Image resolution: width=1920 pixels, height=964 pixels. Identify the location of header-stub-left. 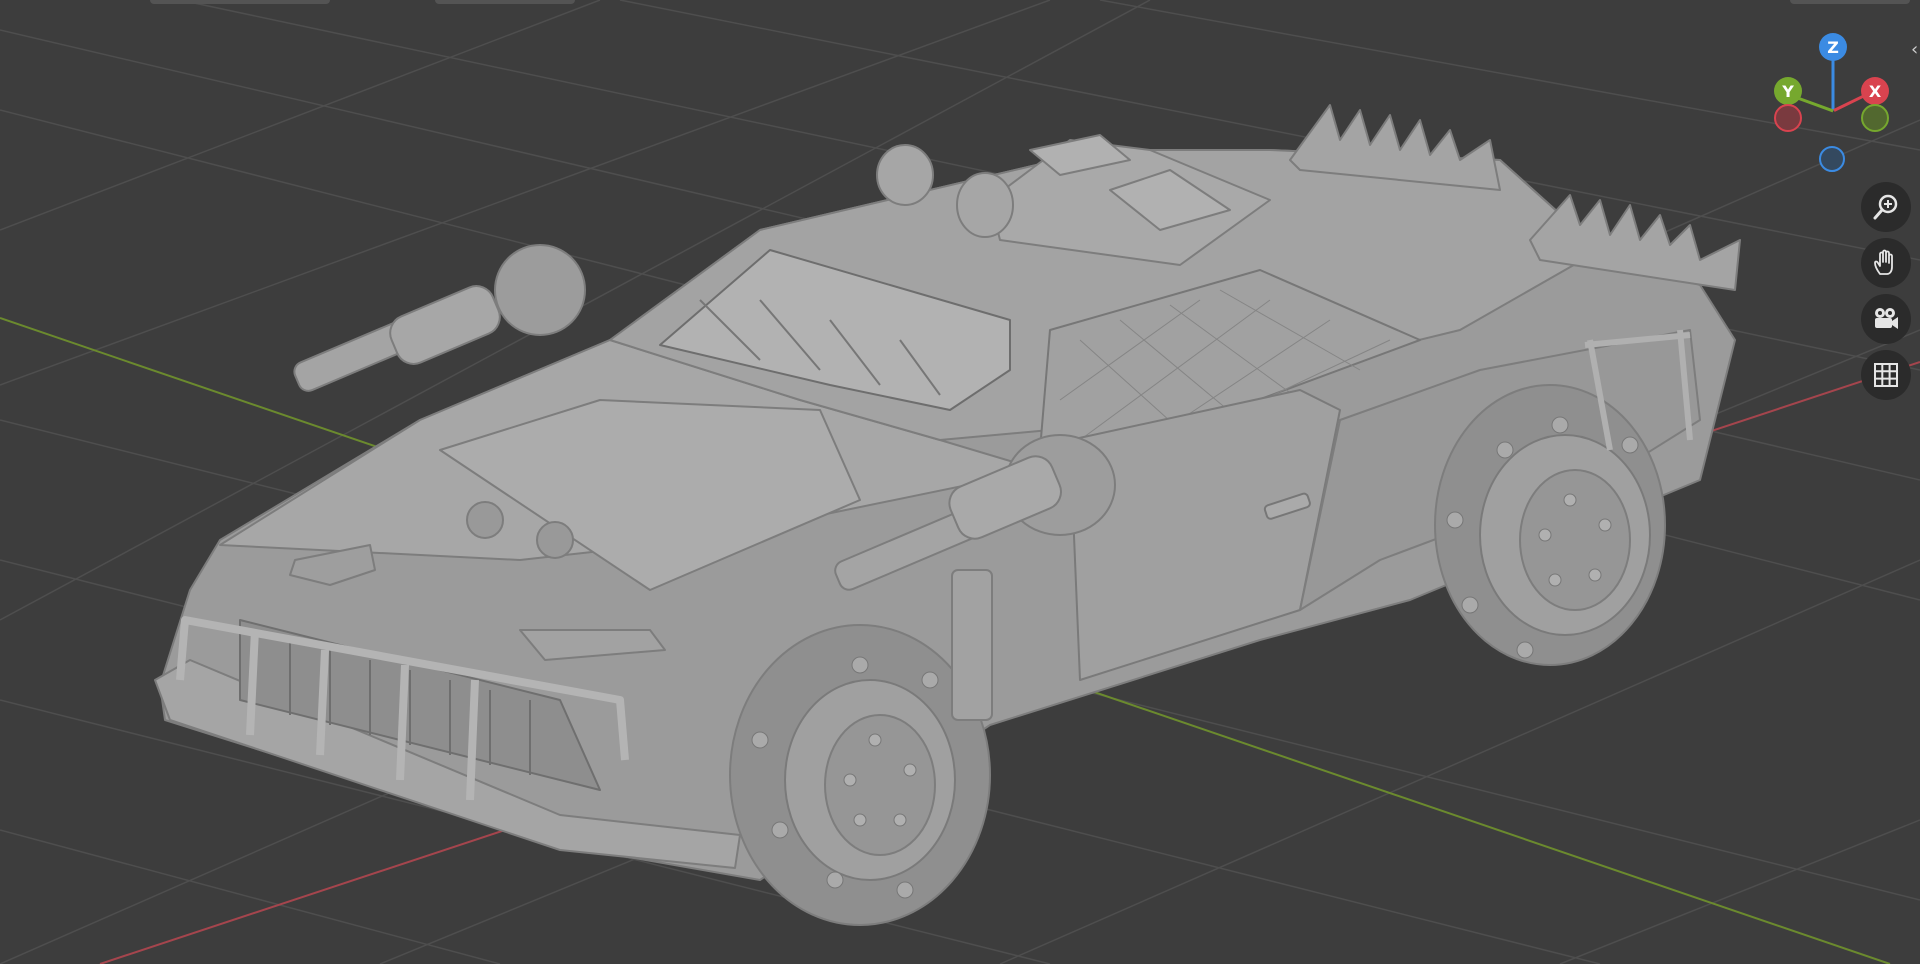
(240, 2).